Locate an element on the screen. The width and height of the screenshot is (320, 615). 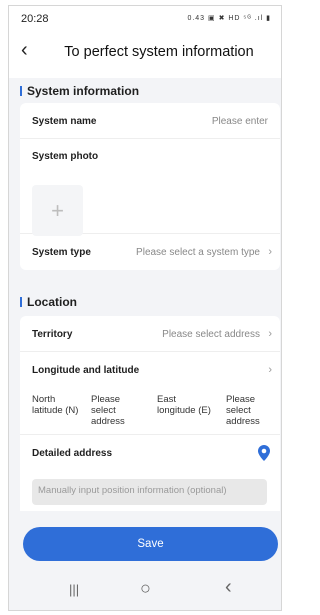
east-longitude-value: Please select address is located at coordinates (249, 410).